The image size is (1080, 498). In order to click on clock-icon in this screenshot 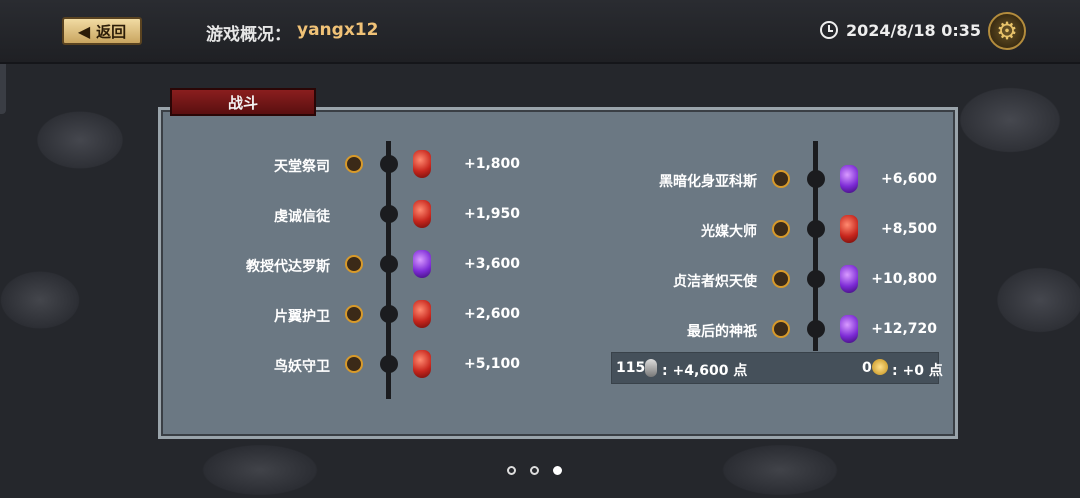, I will do `click(829, 30)`.